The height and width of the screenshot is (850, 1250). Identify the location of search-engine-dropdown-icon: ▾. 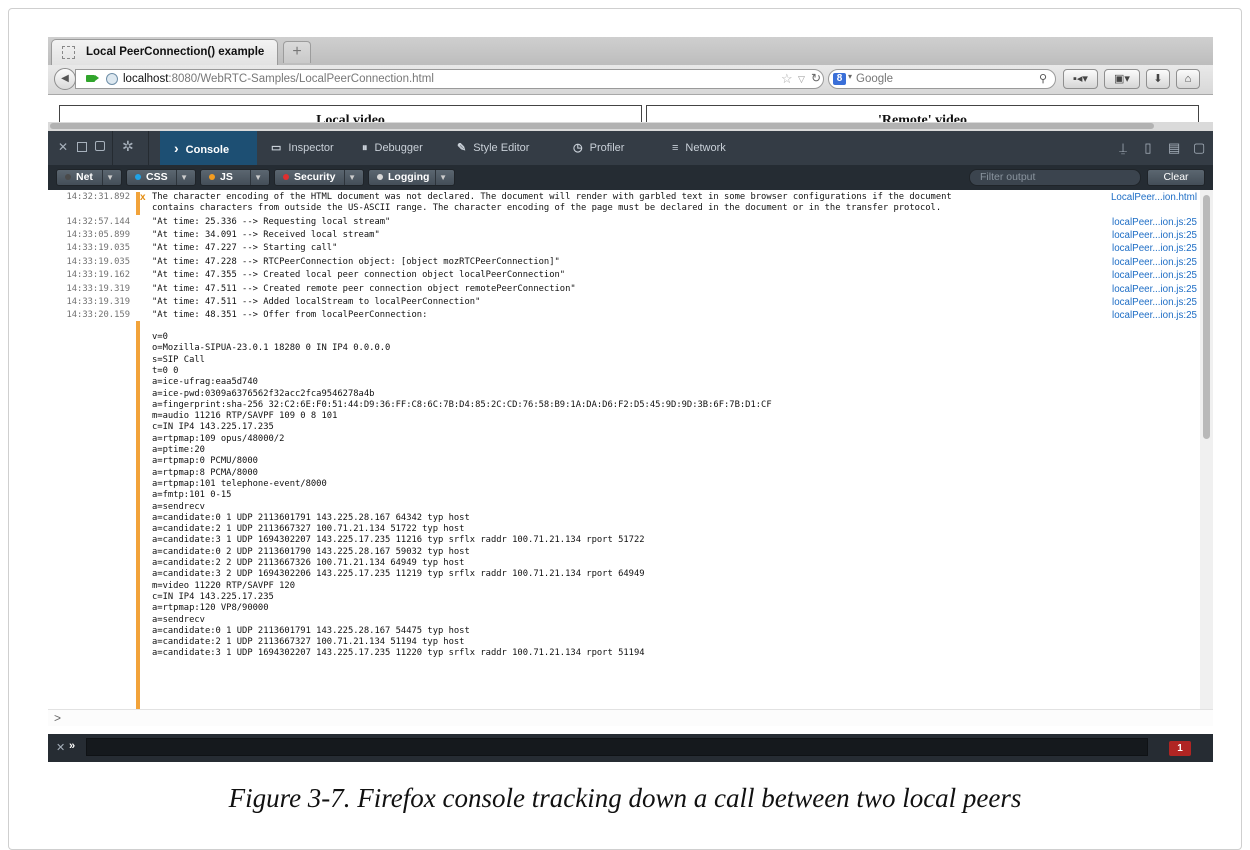
(850, 76).